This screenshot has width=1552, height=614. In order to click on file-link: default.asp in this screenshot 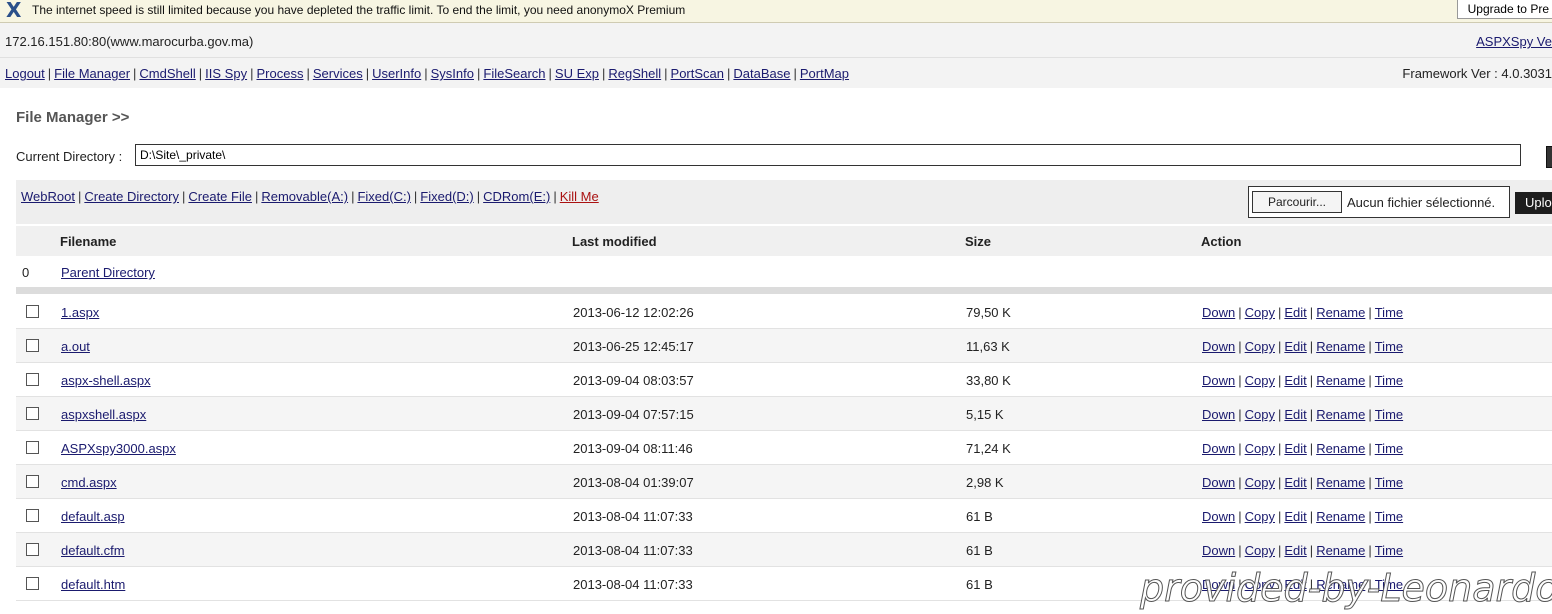, I will do `click(93, 516)`.